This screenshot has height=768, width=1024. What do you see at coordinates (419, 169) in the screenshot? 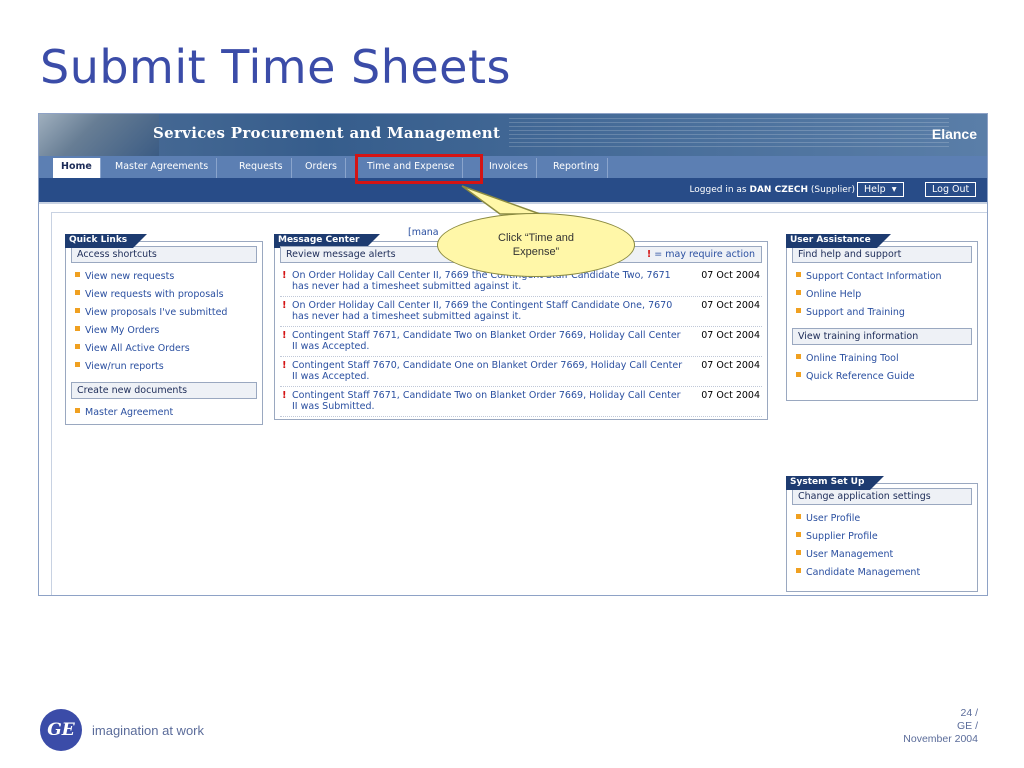
I see `tab-highlight-box` at bounding box center [419, 169].